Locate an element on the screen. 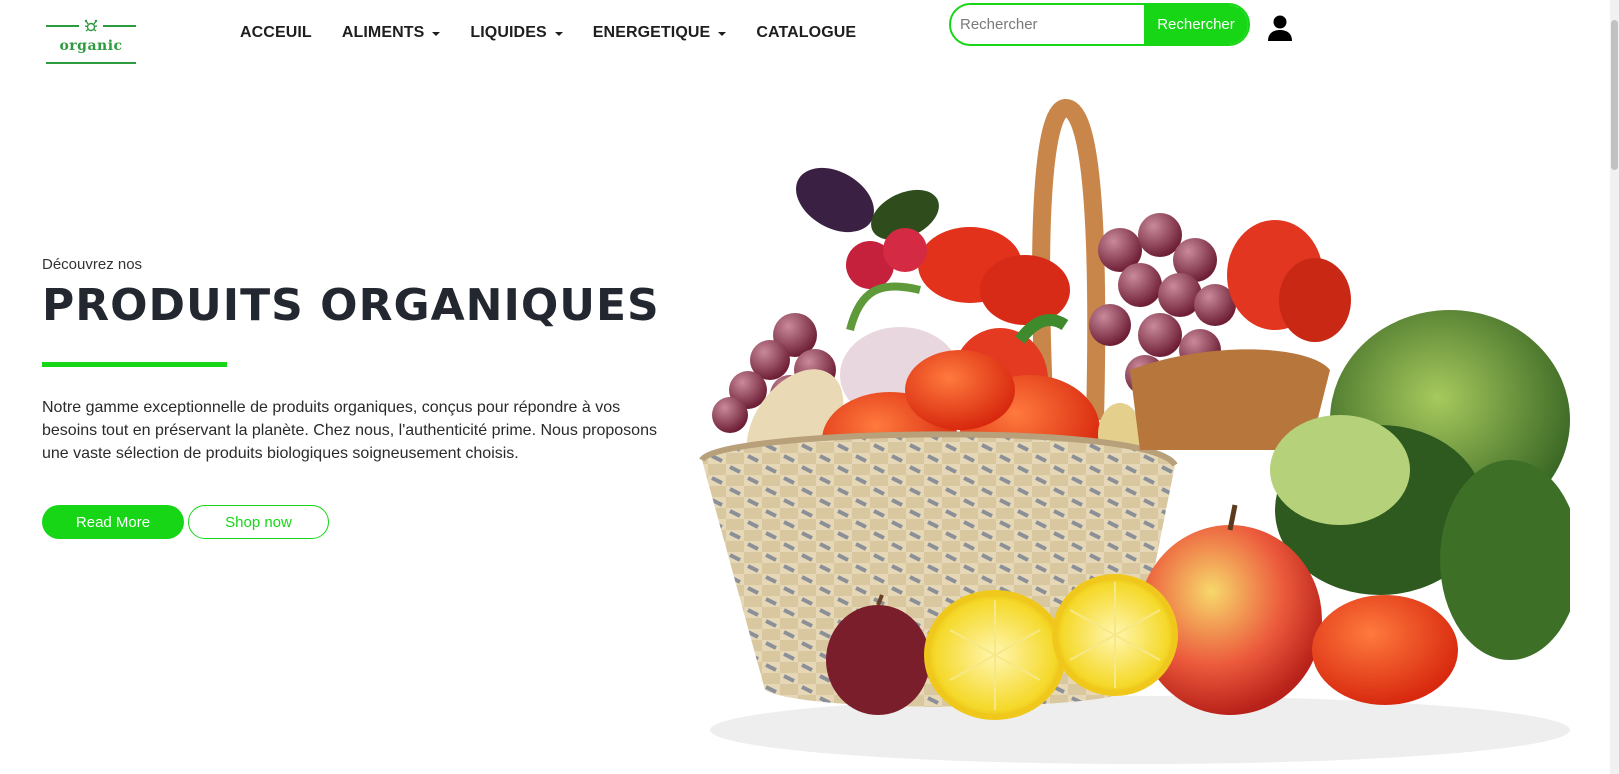  logo-line-right is located at coordinates (119, 26).